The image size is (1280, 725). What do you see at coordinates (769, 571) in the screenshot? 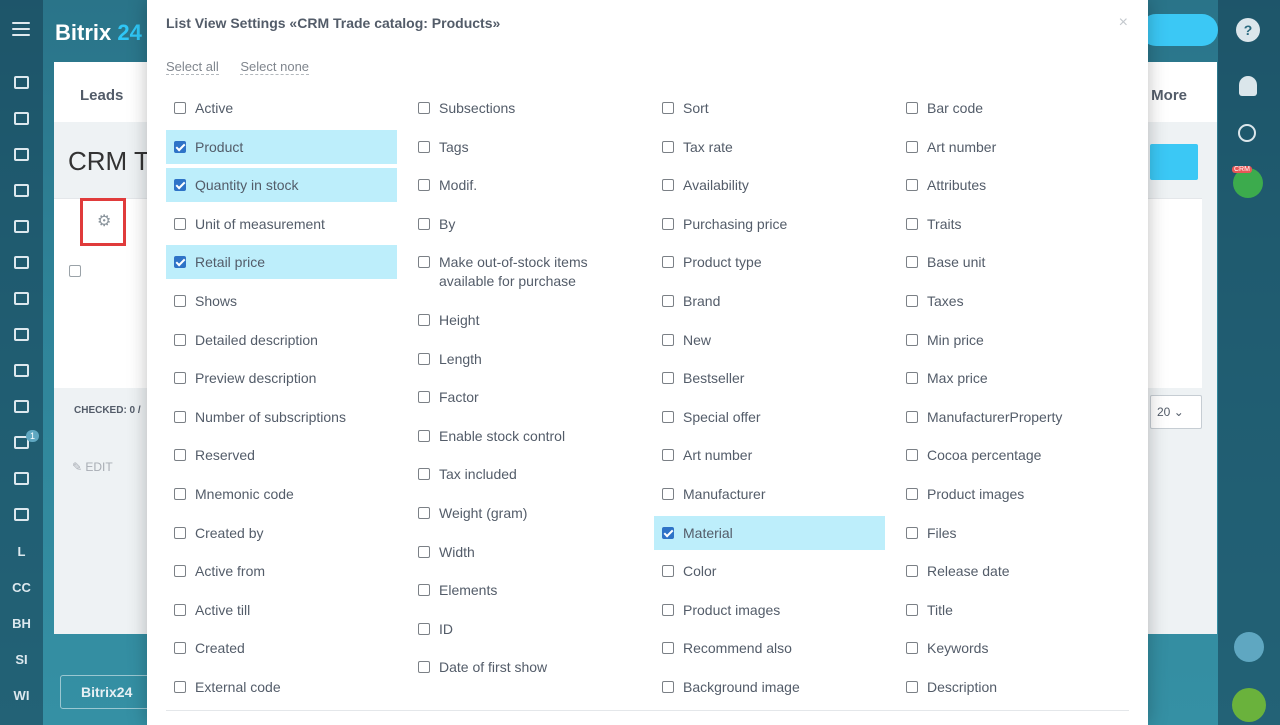
I see `field-option: Color` at bounding box center [769, 571].